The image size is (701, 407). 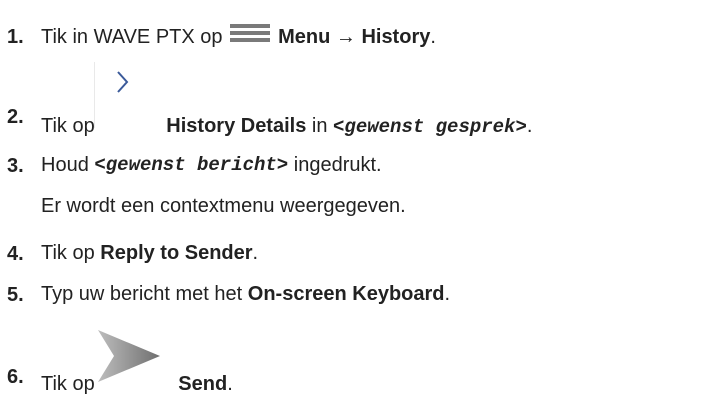 I want to click on step-text: Tik in WAVE PTX op Menu → History ., so click(x=238, y=37).